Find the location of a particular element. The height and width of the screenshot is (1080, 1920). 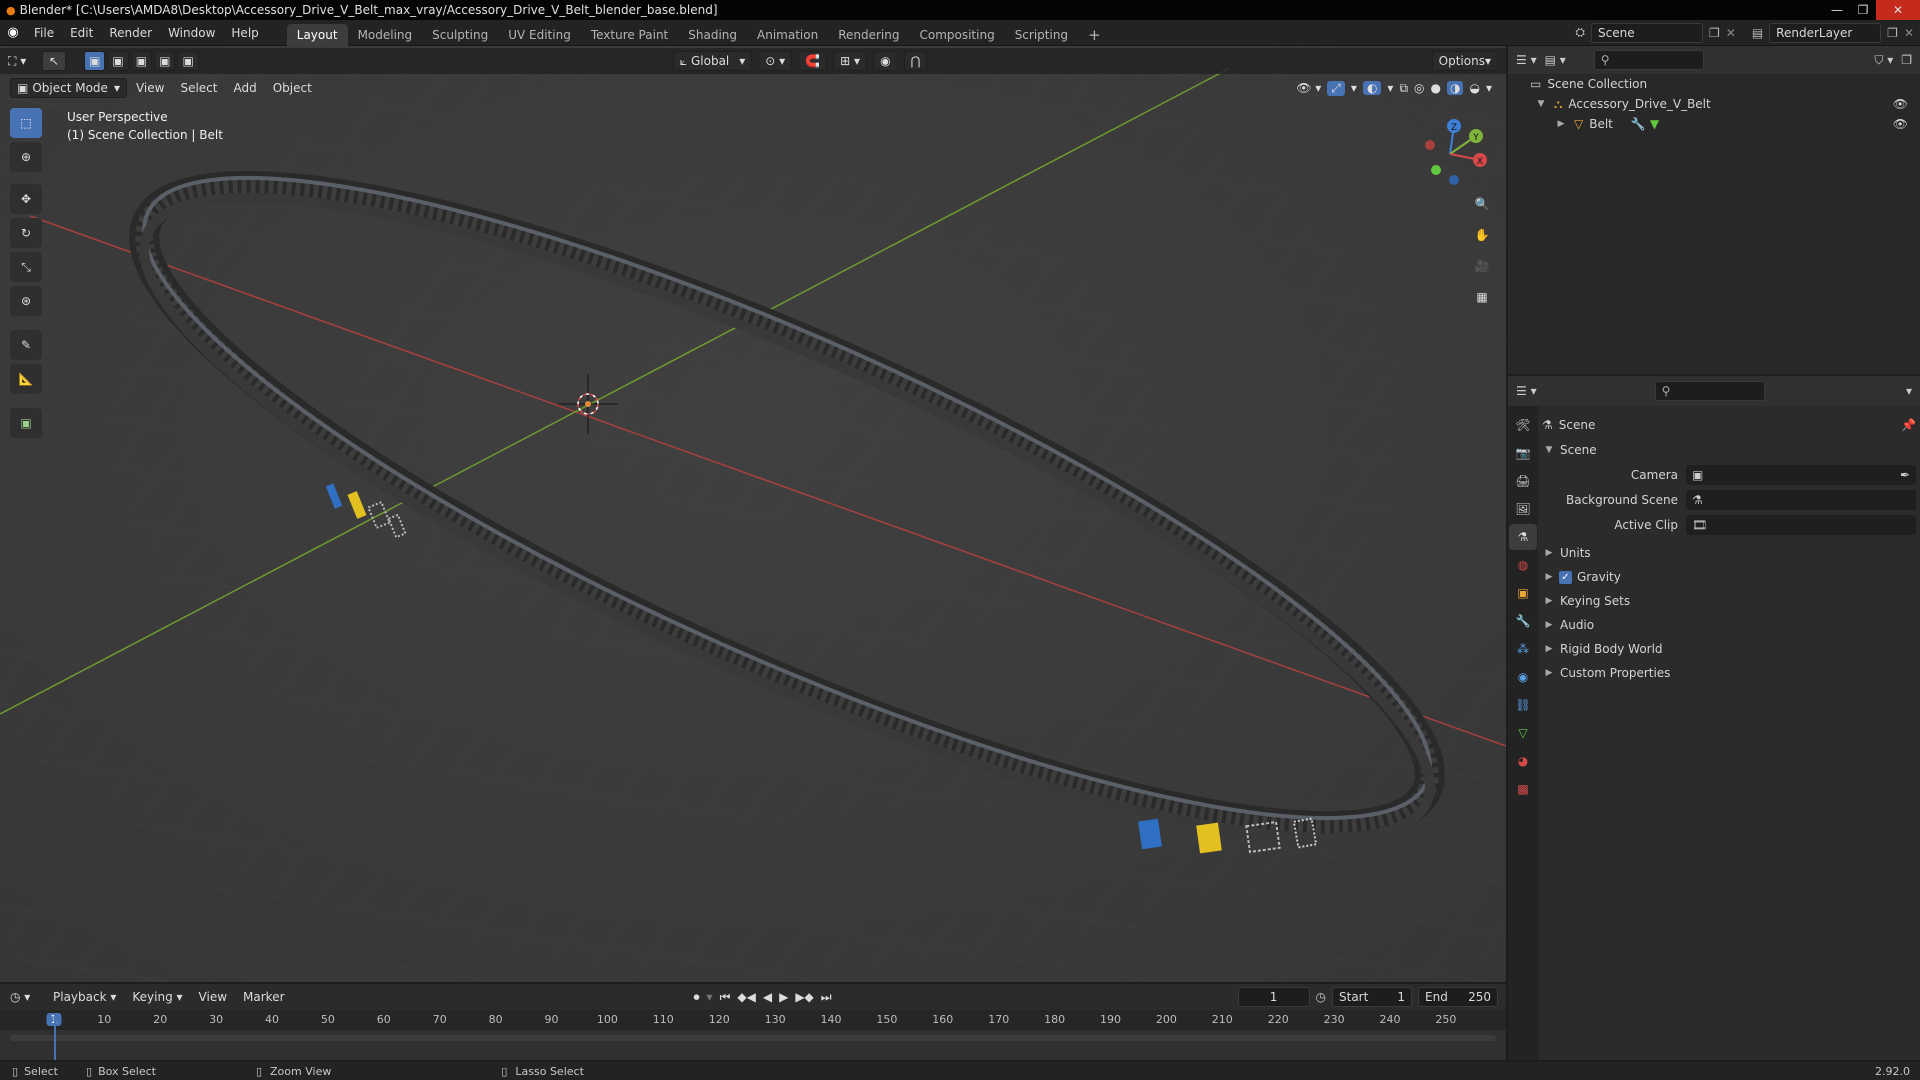

menu-window: Window is located at coordinates (191, 33).